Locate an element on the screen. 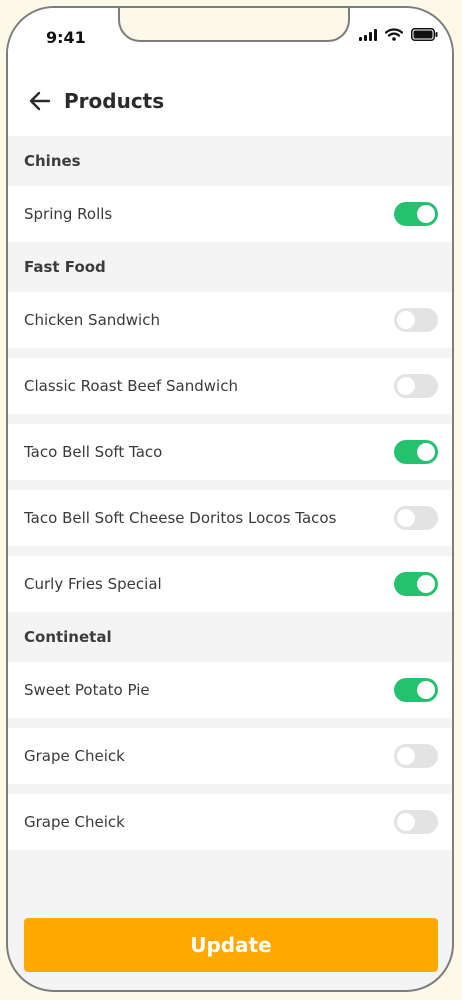 Image resolution: width=462 pixels, height=1000 pixels. back-button is located at coordinates (40, 101).